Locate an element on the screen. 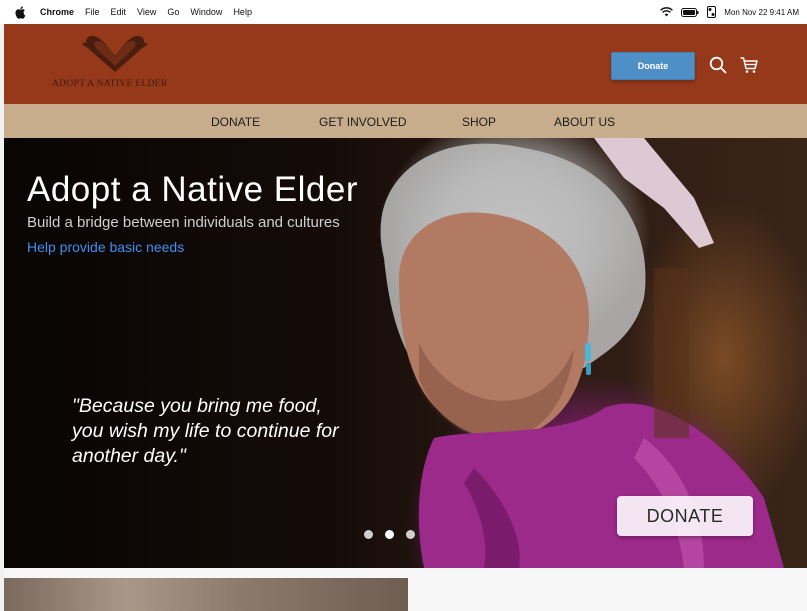 The height and width of the screenshot is (611, 807). menu-view: View is located at coordinates (146, 12).